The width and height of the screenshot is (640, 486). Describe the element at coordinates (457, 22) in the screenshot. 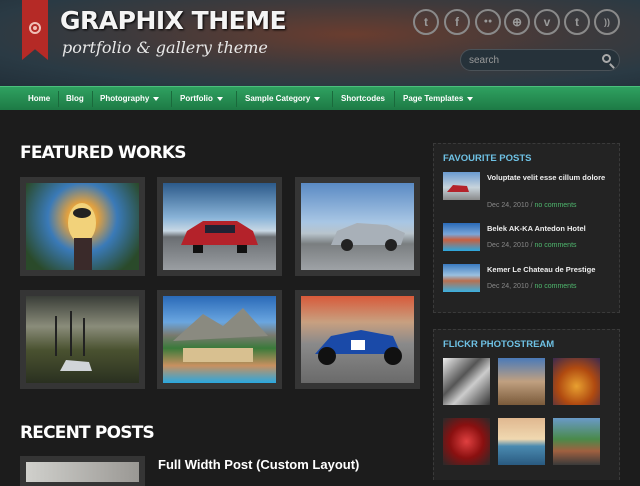

I see `facebook-icon: f` at that location.